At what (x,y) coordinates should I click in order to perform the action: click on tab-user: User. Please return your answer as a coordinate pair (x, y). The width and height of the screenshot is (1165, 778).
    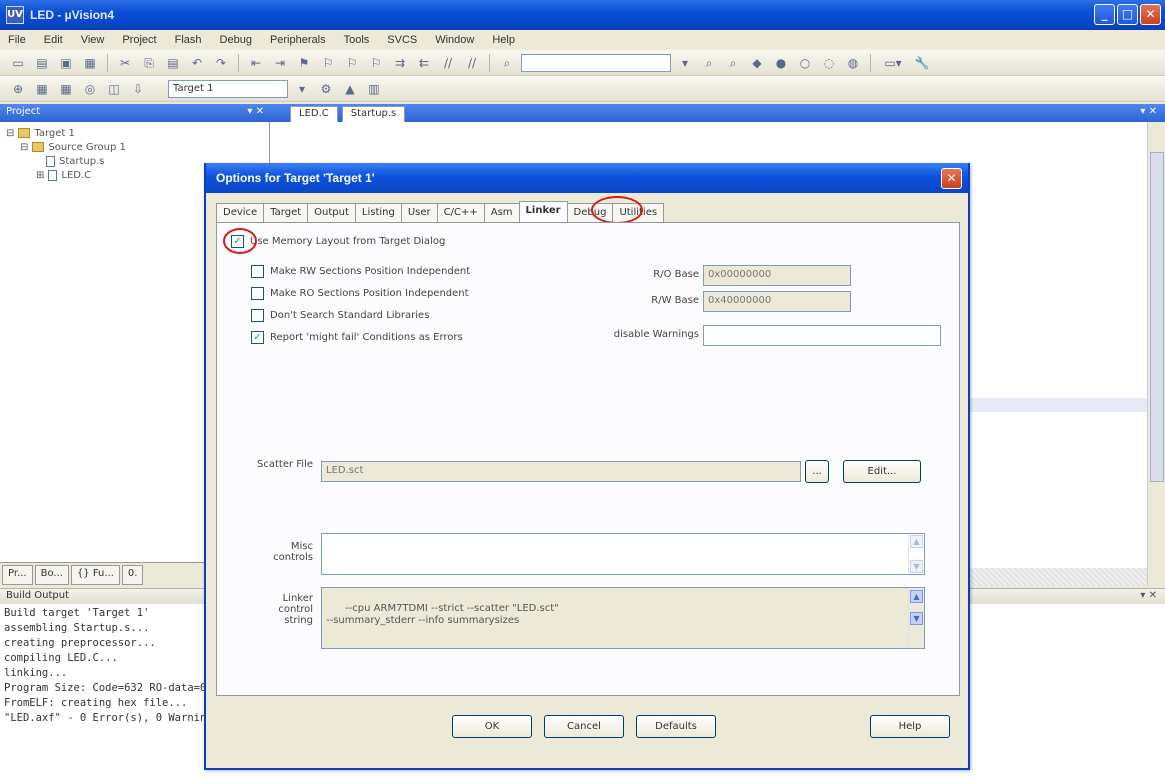
    Looking at the image, I should click on (419, 213).